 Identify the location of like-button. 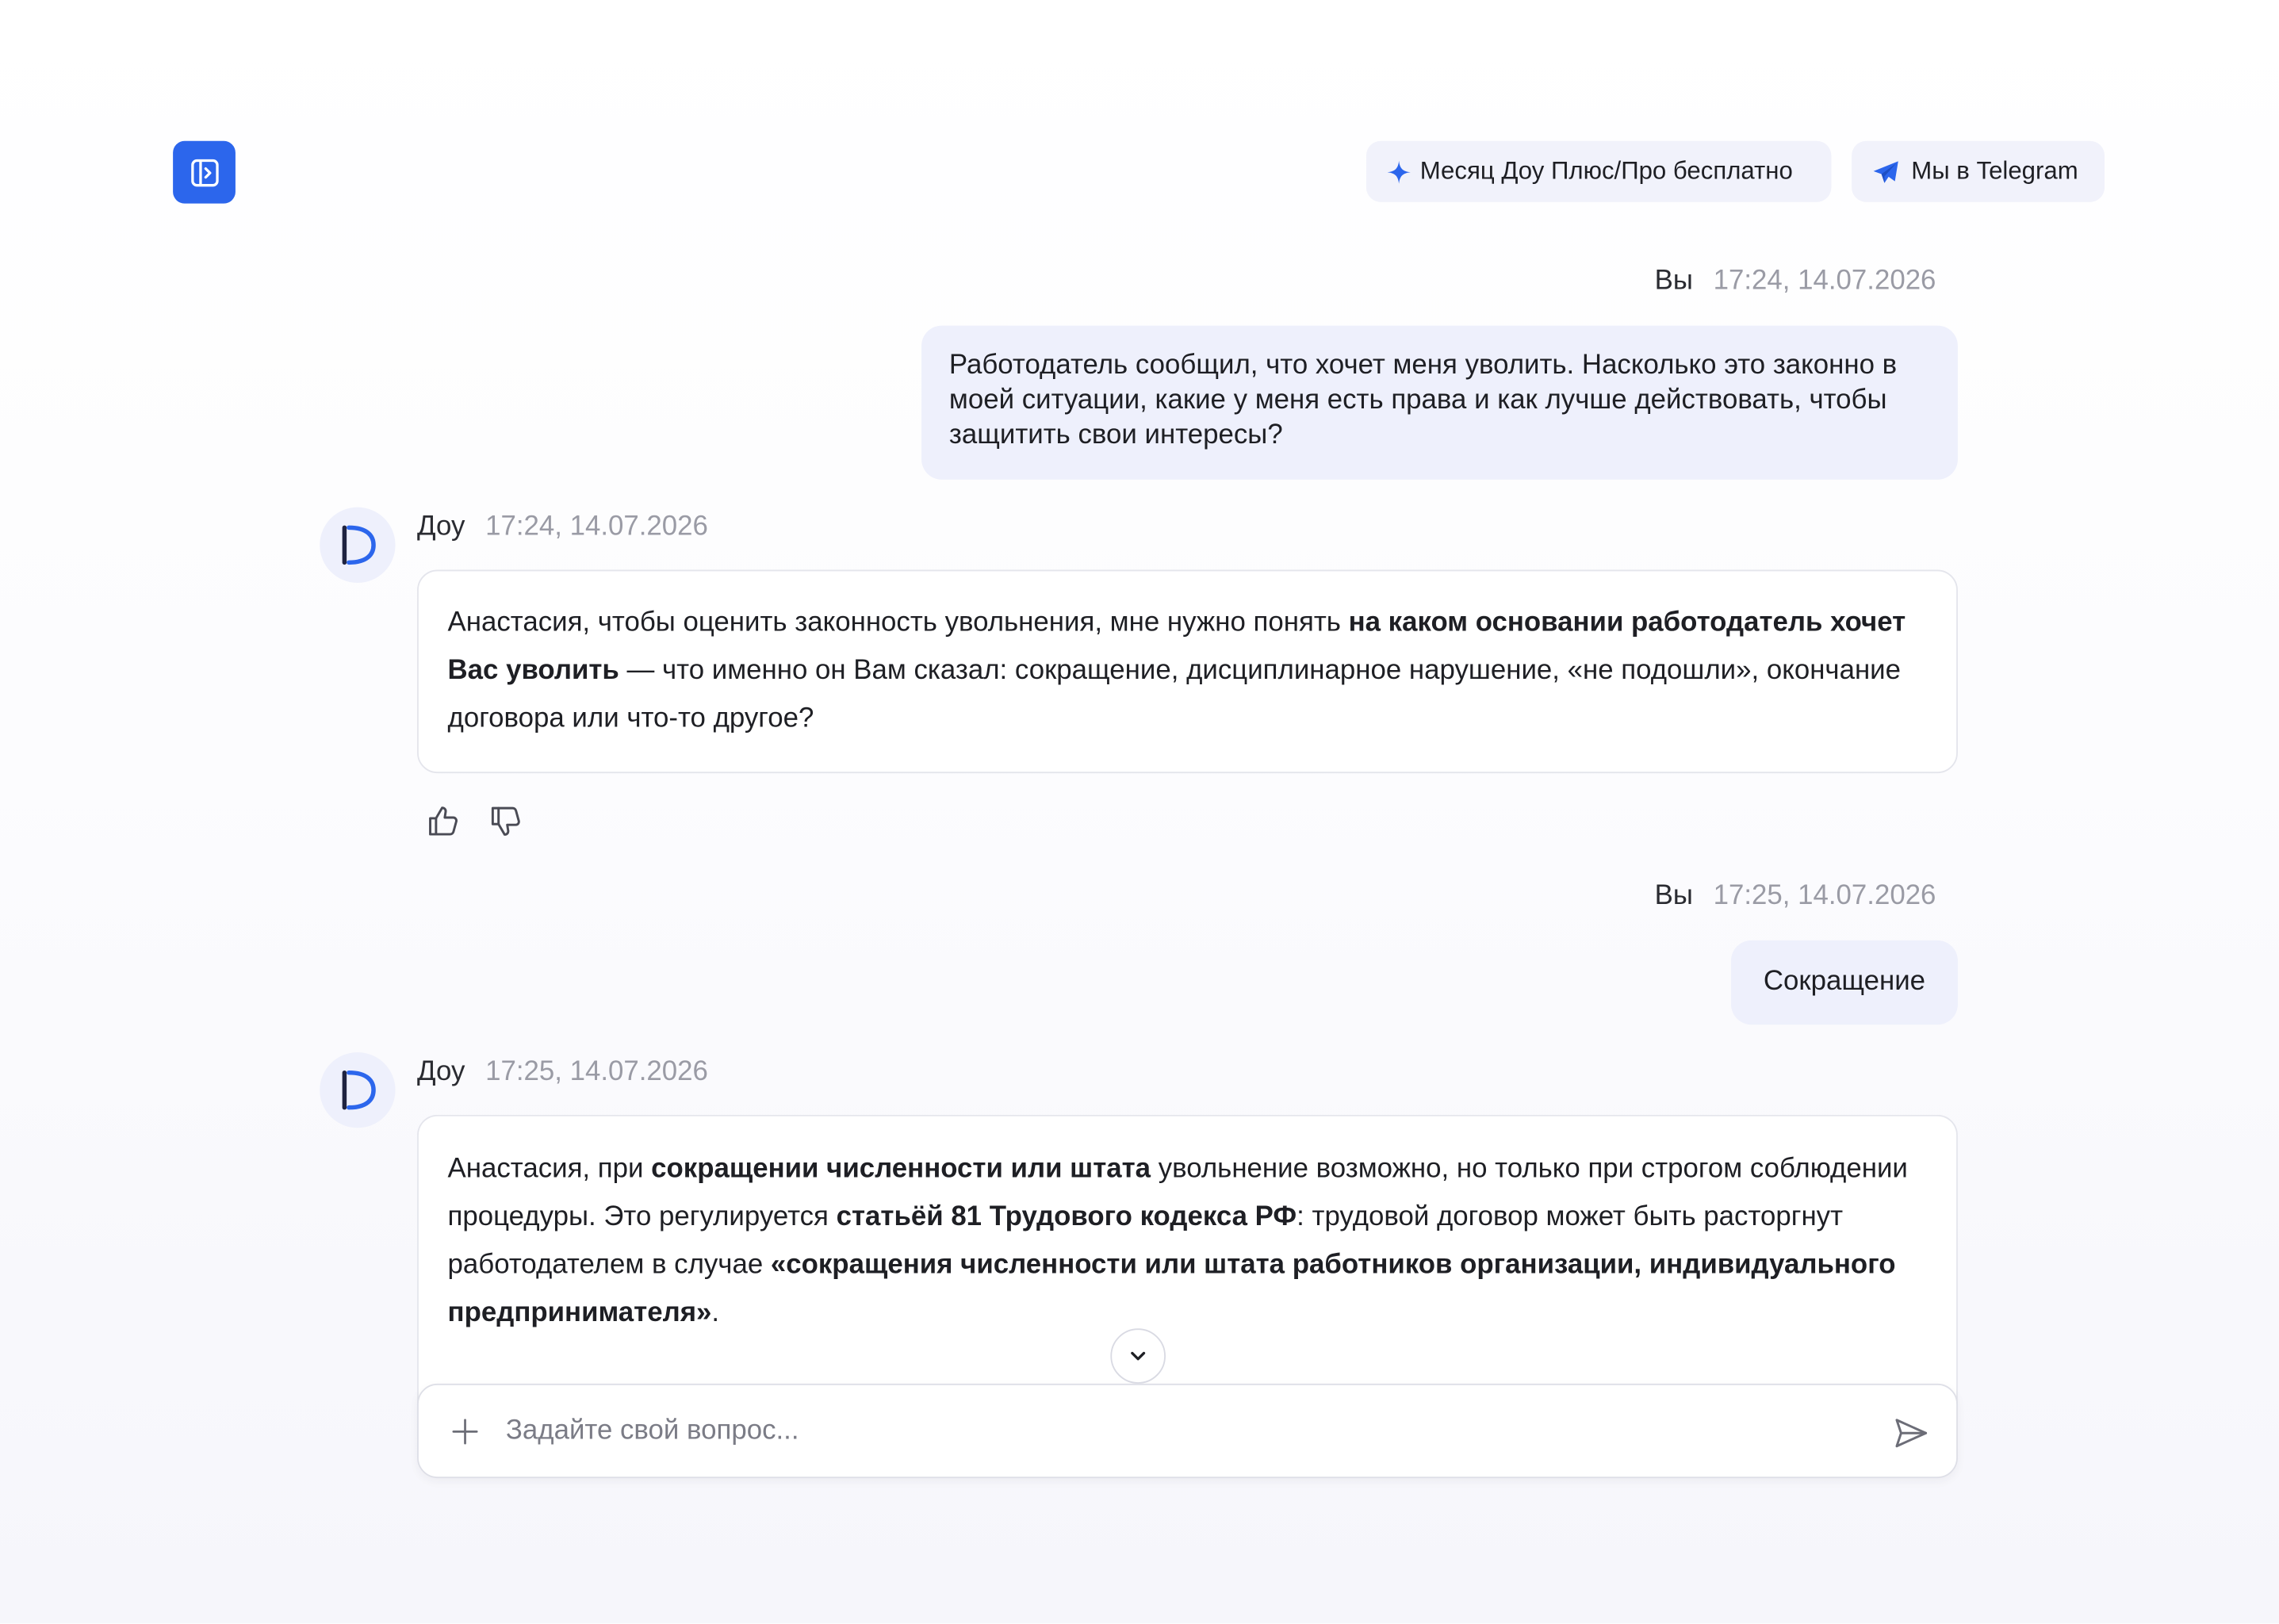
(443, 821).